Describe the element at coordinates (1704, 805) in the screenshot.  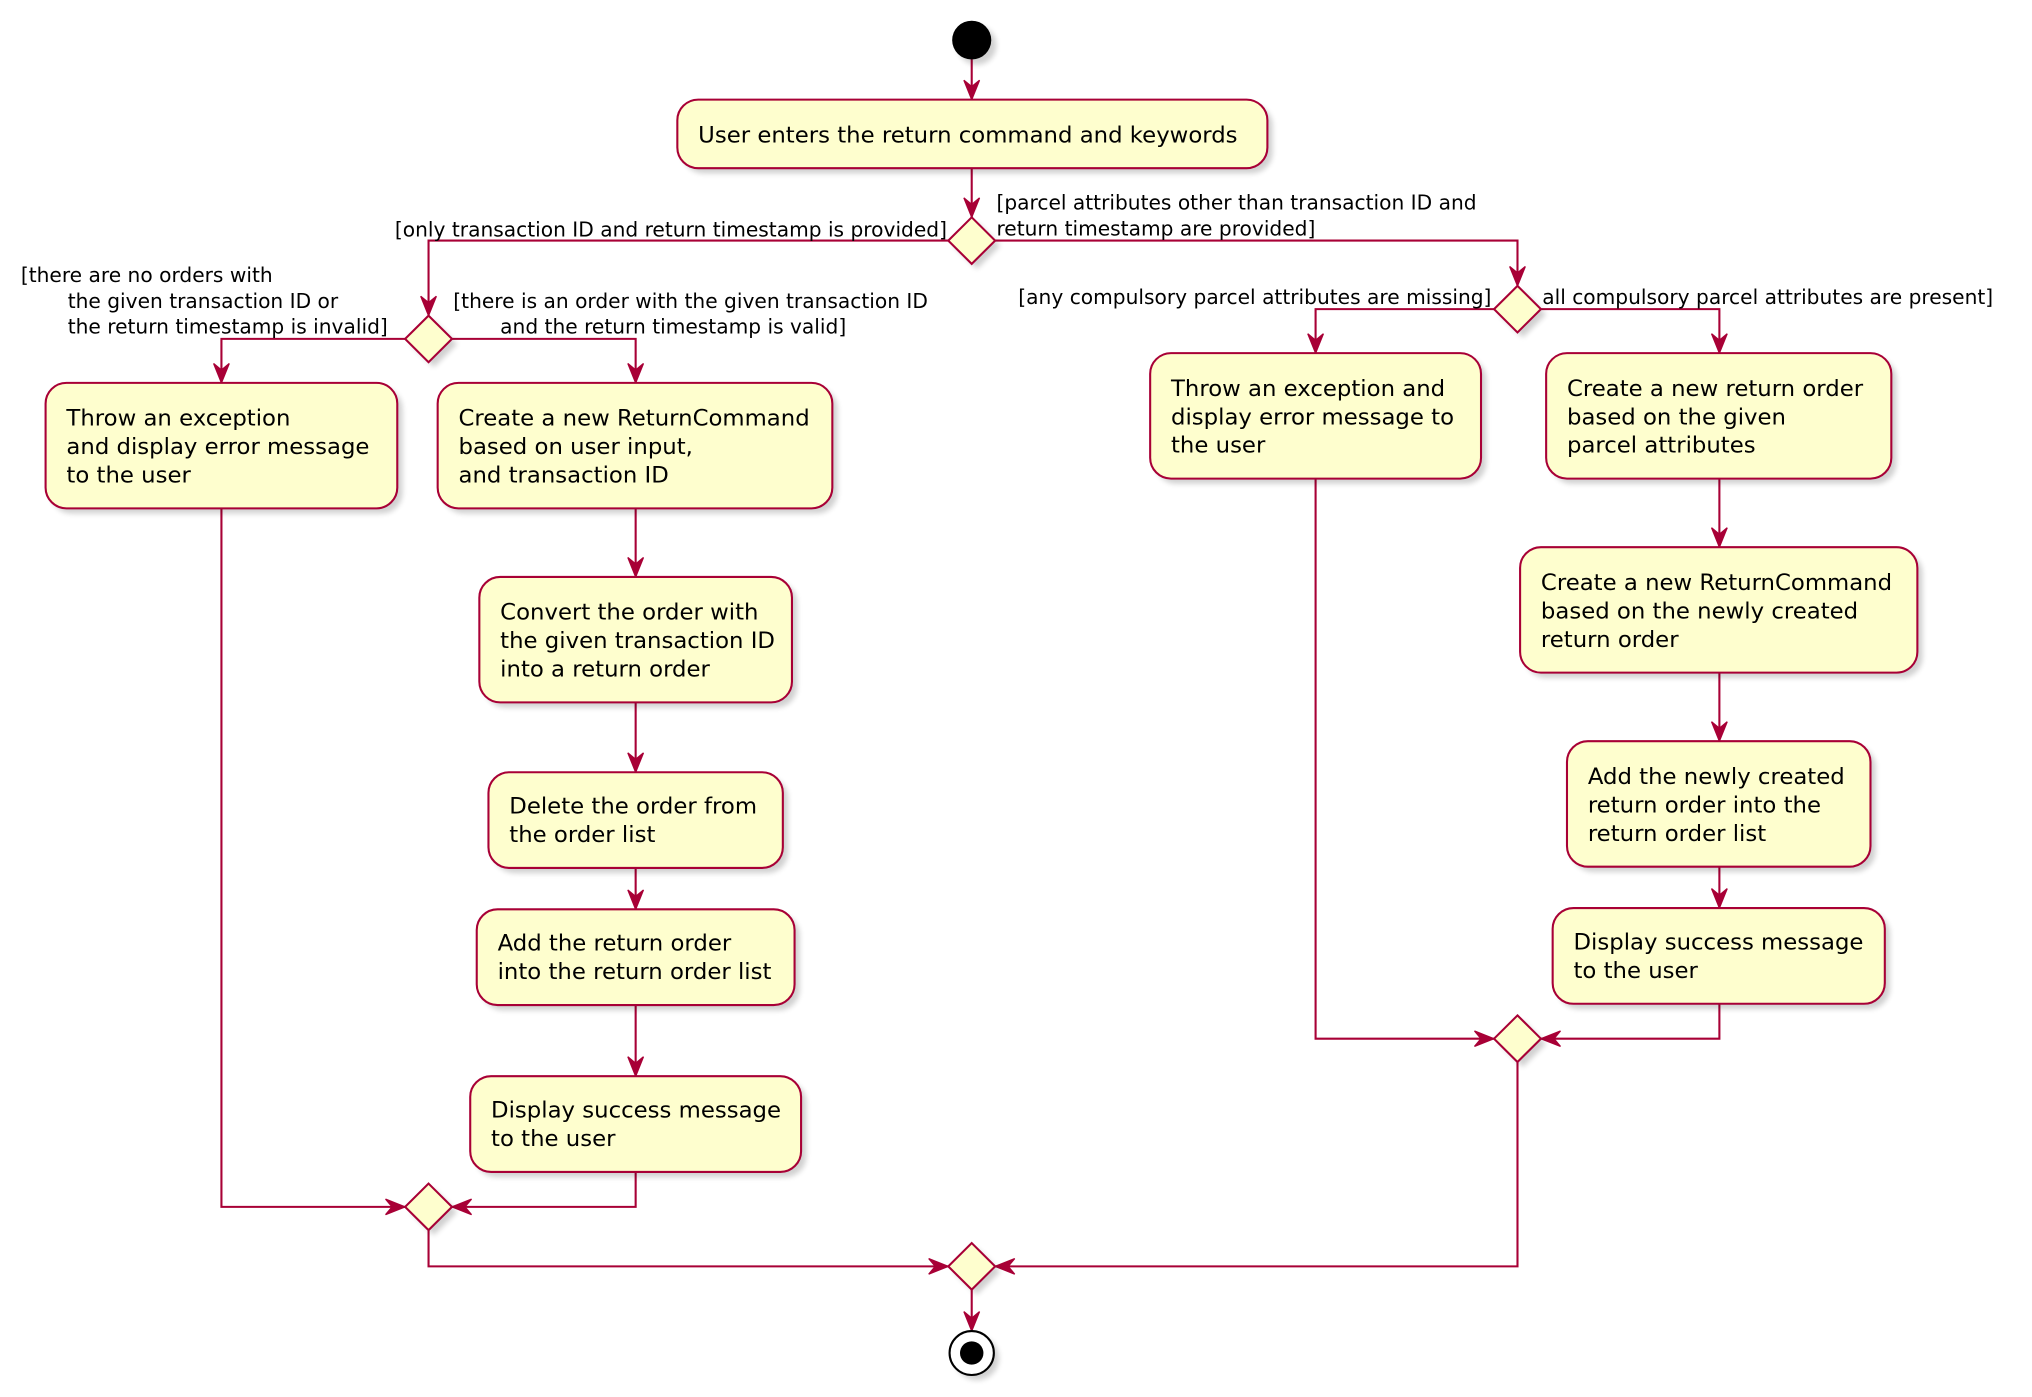
I see `activity-text: return order into the` at that location.